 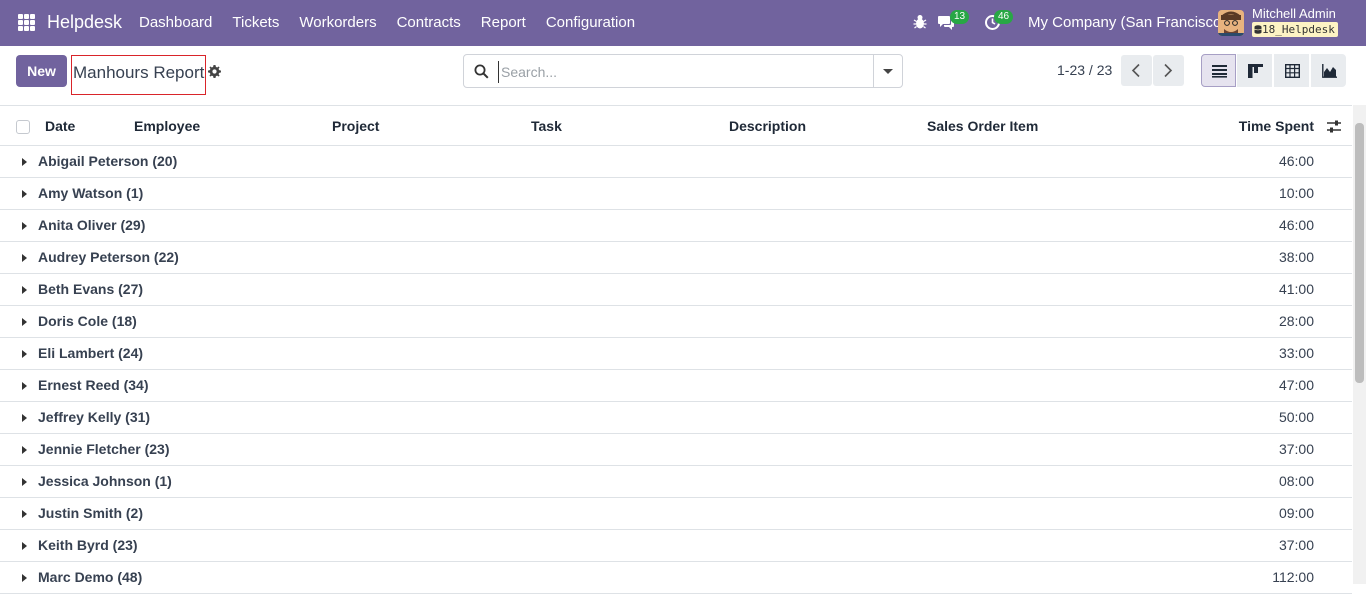 What do you see at coordinates (94, 417) in the screenshot?
I see `group-name: Jeffrey Kelly (31)` at bounding box center [94, 417].